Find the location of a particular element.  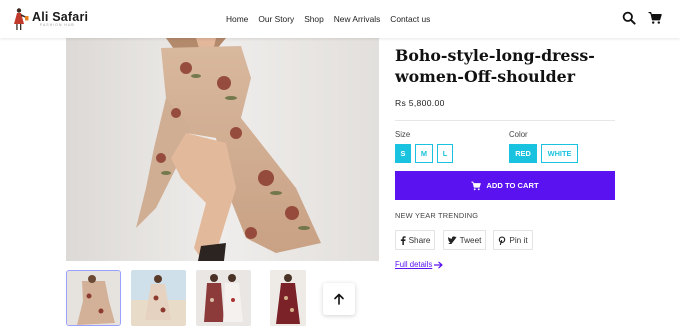

product-title: Boho-style-long-dress-women-Off-shoulder is located at coordinates (495, 66).